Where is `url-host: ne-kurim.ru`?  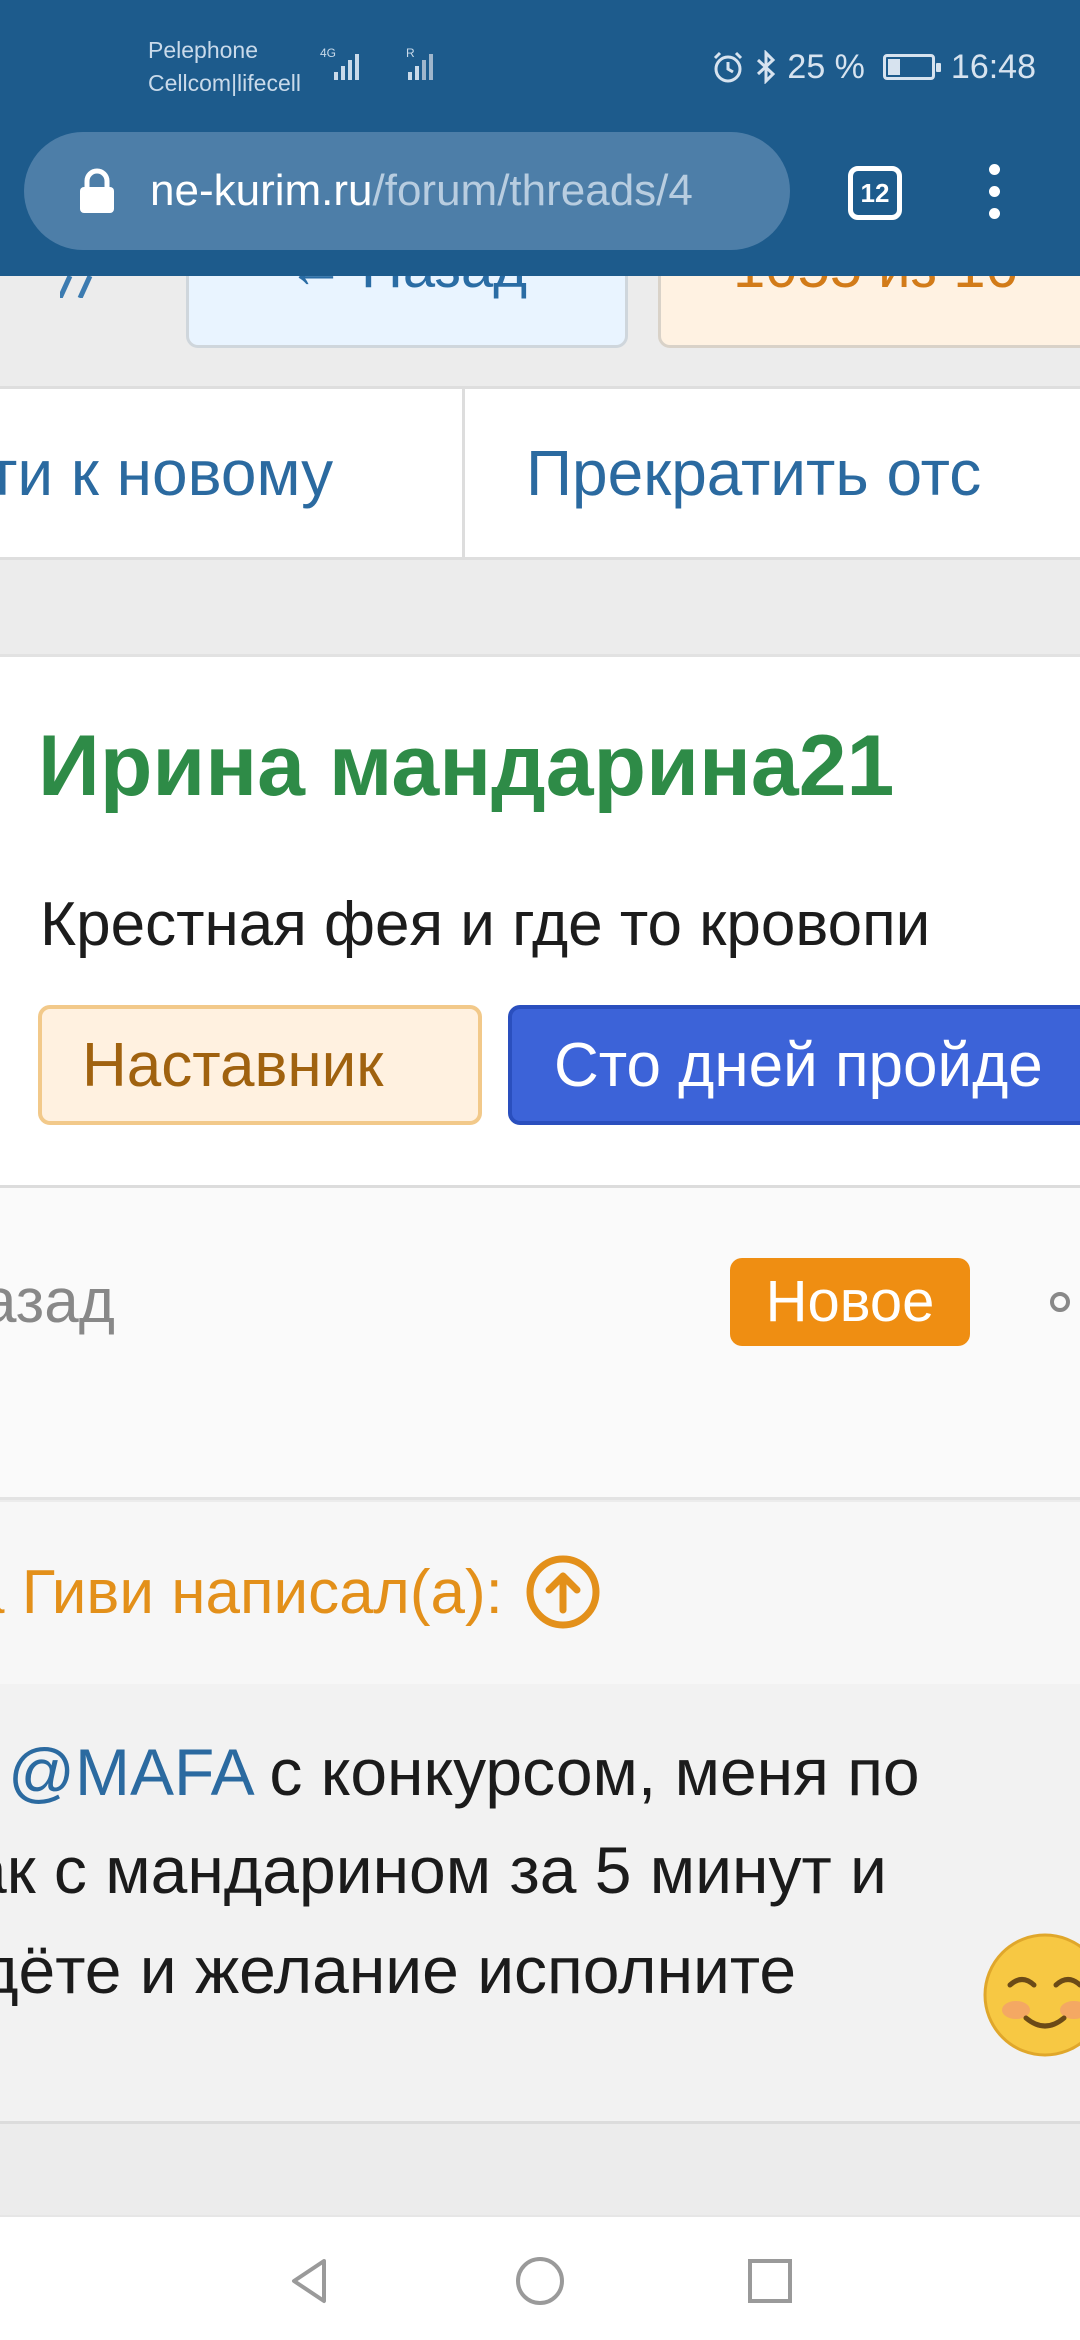
url-host: ne-kurim.ru is located at coordinates (261, 190).